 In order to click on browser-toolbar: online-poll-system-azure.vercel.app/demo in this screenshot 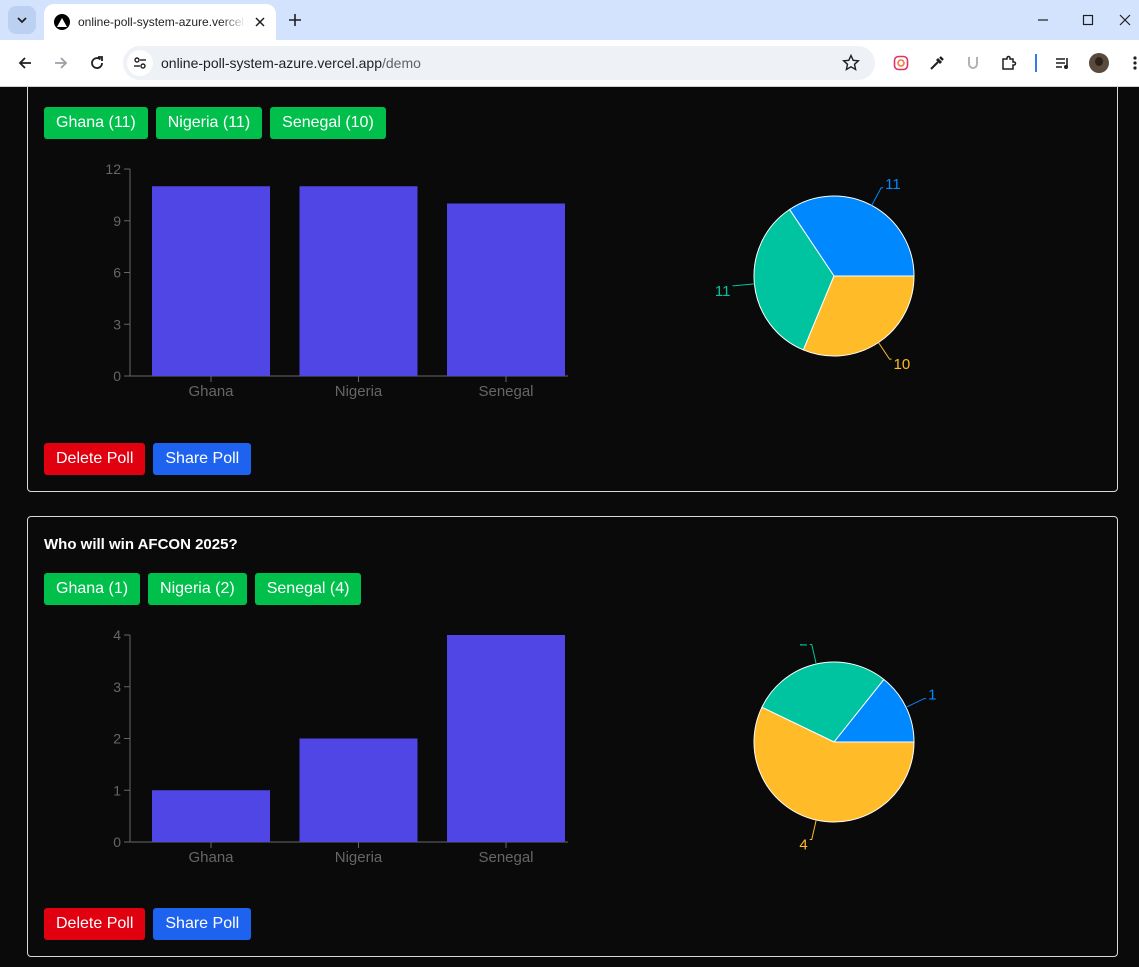, I will do `click(569, 63)`.